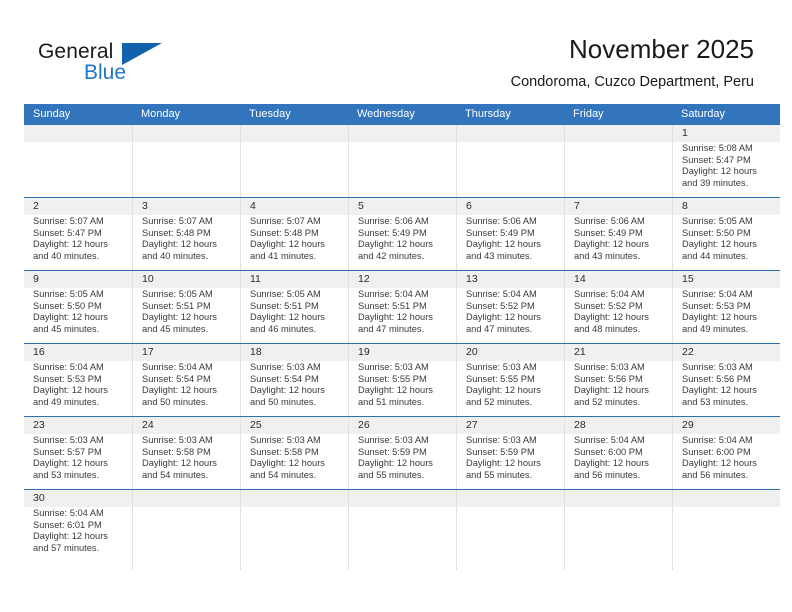 The width and height of the screenshot is (792, 612). I want to click on day-sunset-text: Sunset: 5:53 PM, so click(67, 378).